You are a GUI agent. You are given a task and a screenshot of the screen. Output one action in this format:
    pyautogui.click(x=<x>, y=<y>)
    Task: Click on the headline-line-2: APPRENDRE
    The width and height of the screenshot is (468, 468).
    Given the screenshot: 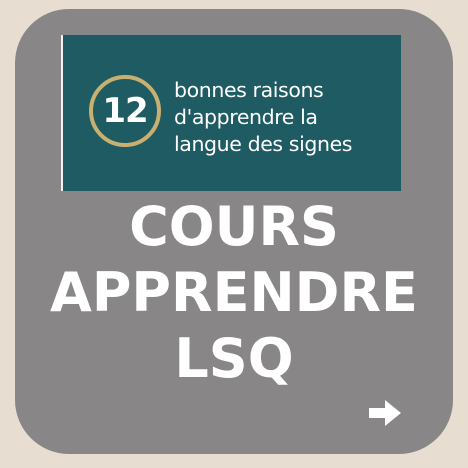 What is the action you would take?
    pyautogui.click(x=234, y=292)
    